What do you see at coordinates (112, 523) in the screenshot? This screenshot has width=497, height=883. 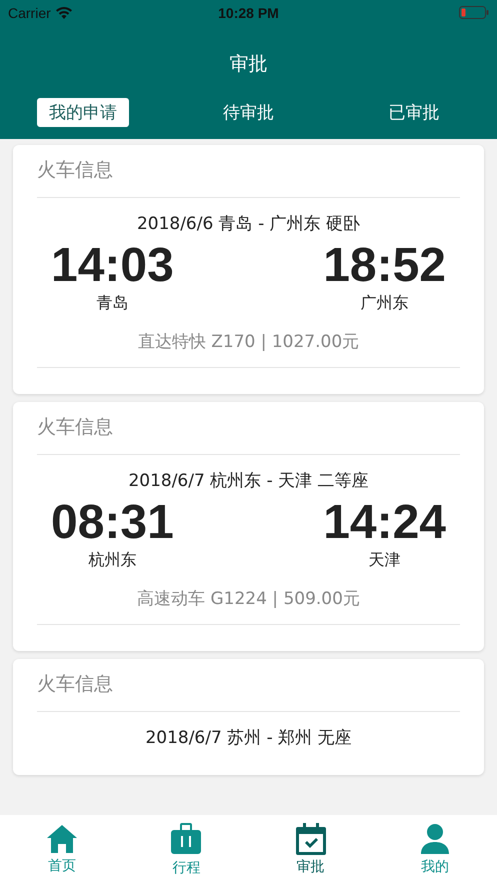 I see `departure-time: 08:31` at bounding box center [112, 523].